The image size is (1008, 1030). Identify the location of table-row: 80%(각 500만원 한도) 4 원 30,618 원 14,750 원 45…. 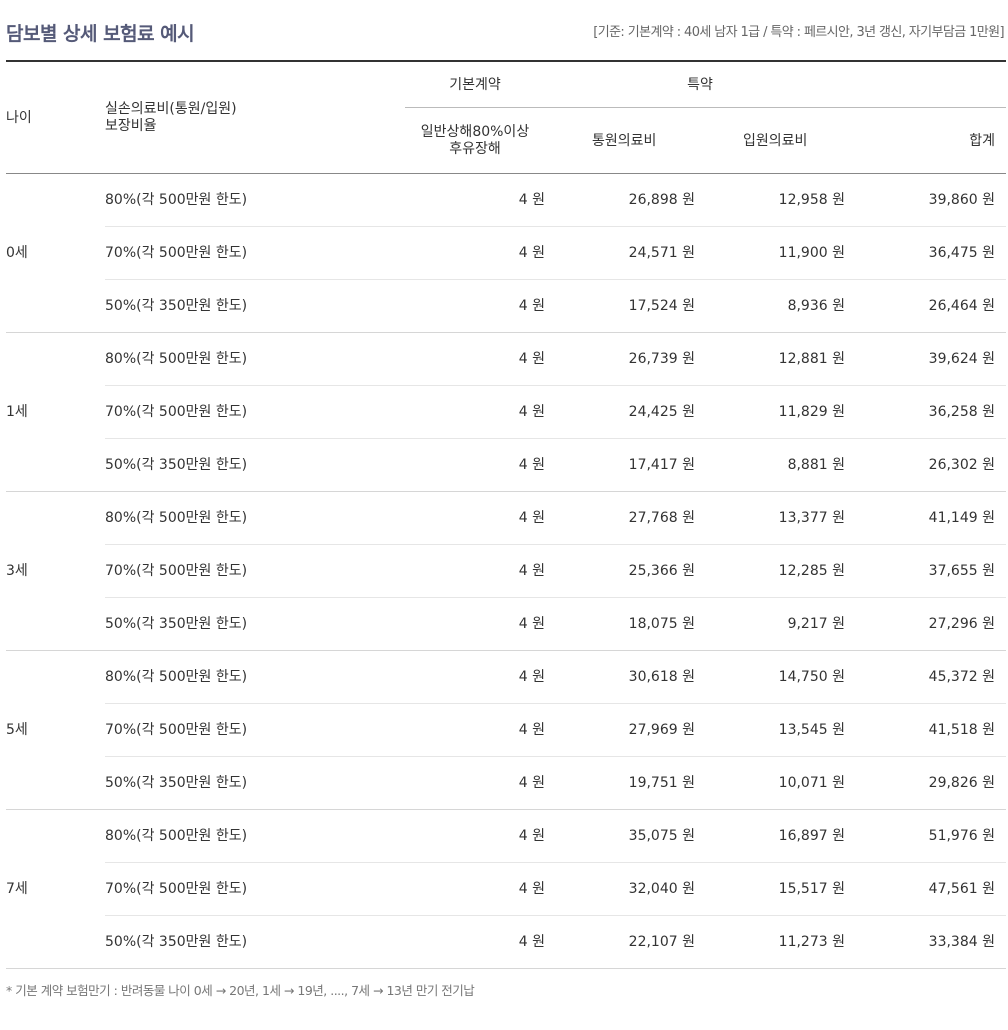
(555, 677).